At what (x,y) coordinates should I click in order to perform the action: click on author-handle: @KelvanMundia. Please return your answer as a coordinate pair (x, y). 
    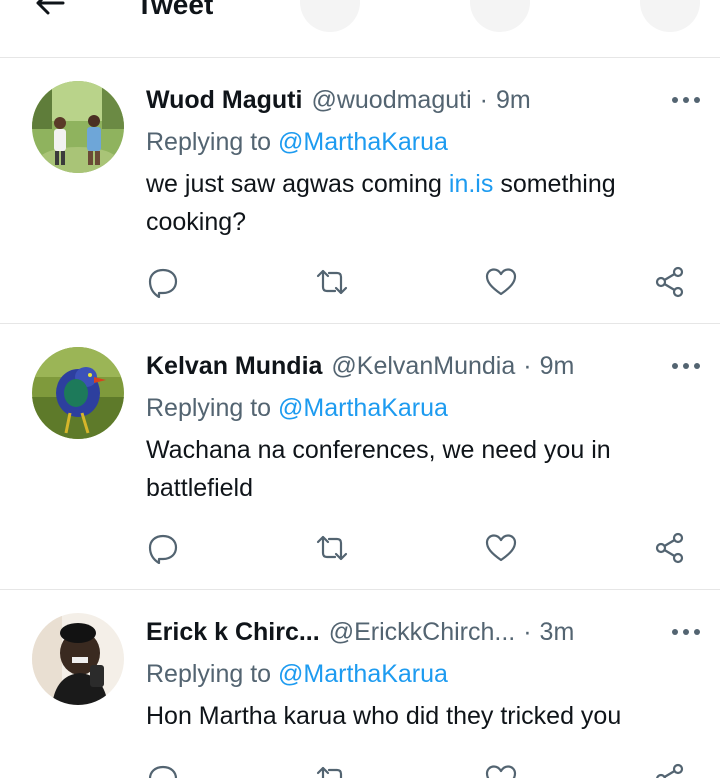
    Looking at the image, I should click on (423, 366).